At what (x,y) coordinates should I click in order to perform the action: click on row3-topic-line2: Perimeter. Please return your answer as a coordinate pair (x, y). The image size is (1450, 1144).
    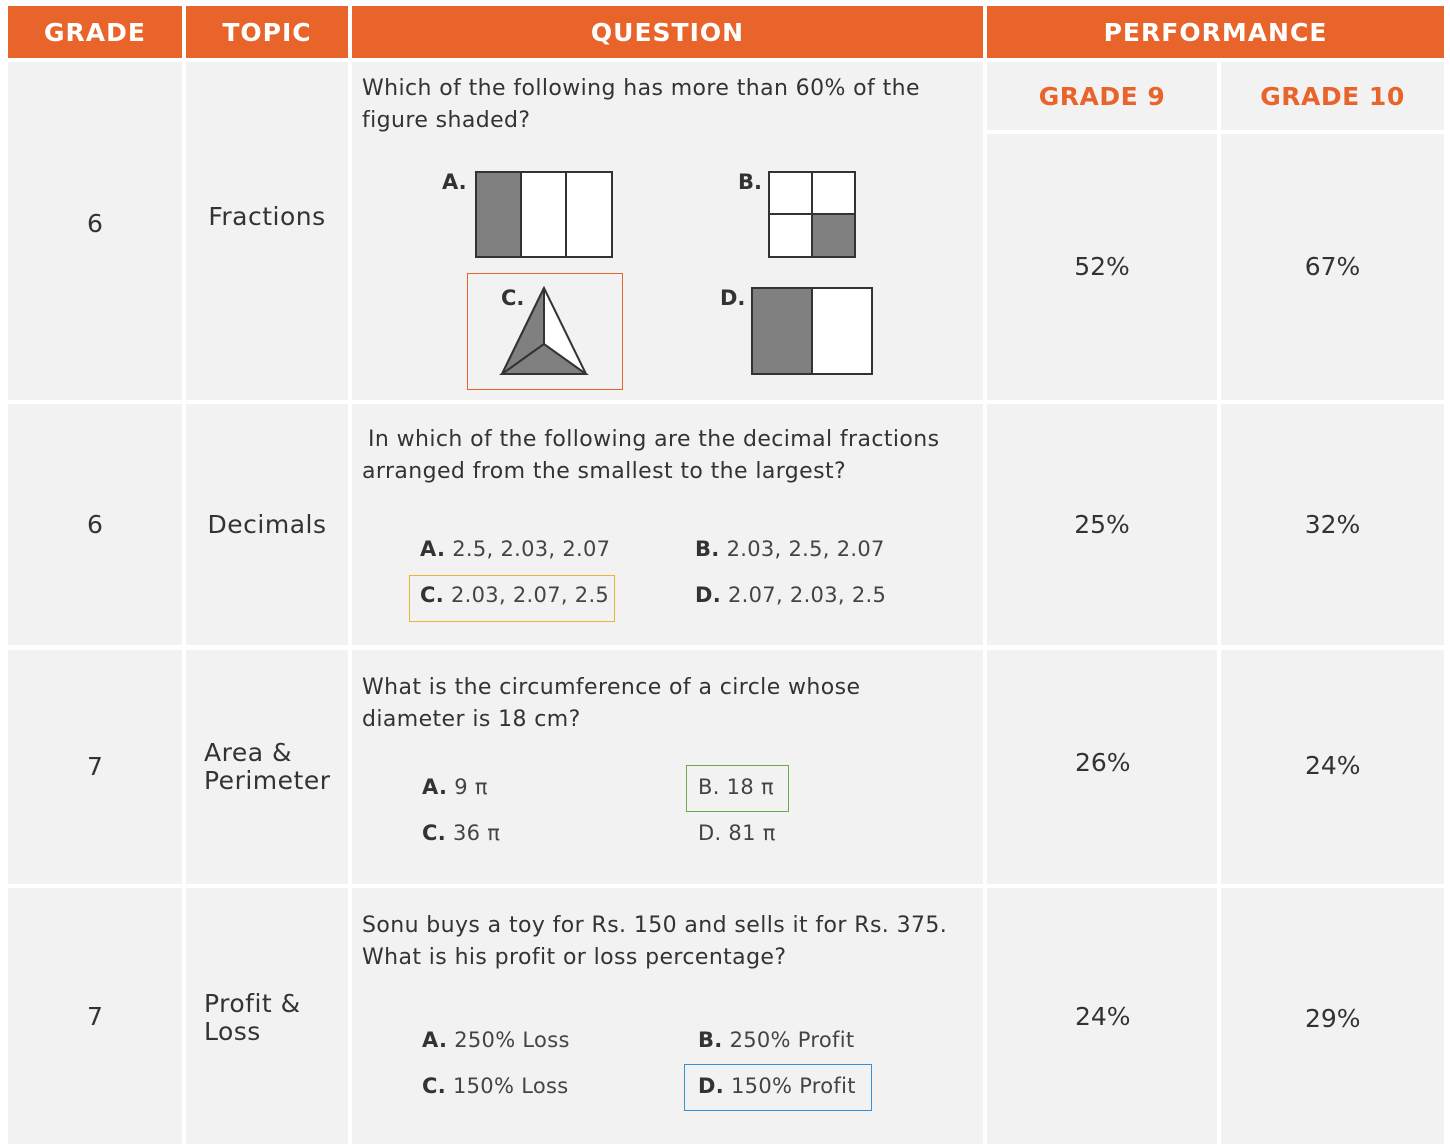
    Looking at the image, I should click on (267, 780).